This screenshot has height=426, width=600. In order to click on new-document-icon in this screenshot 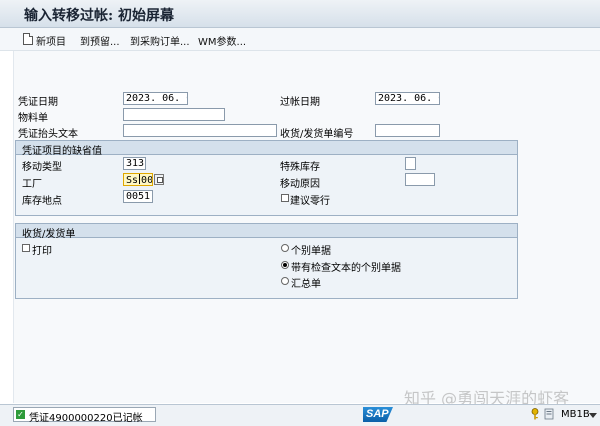, I will do `click(28, 39)`.